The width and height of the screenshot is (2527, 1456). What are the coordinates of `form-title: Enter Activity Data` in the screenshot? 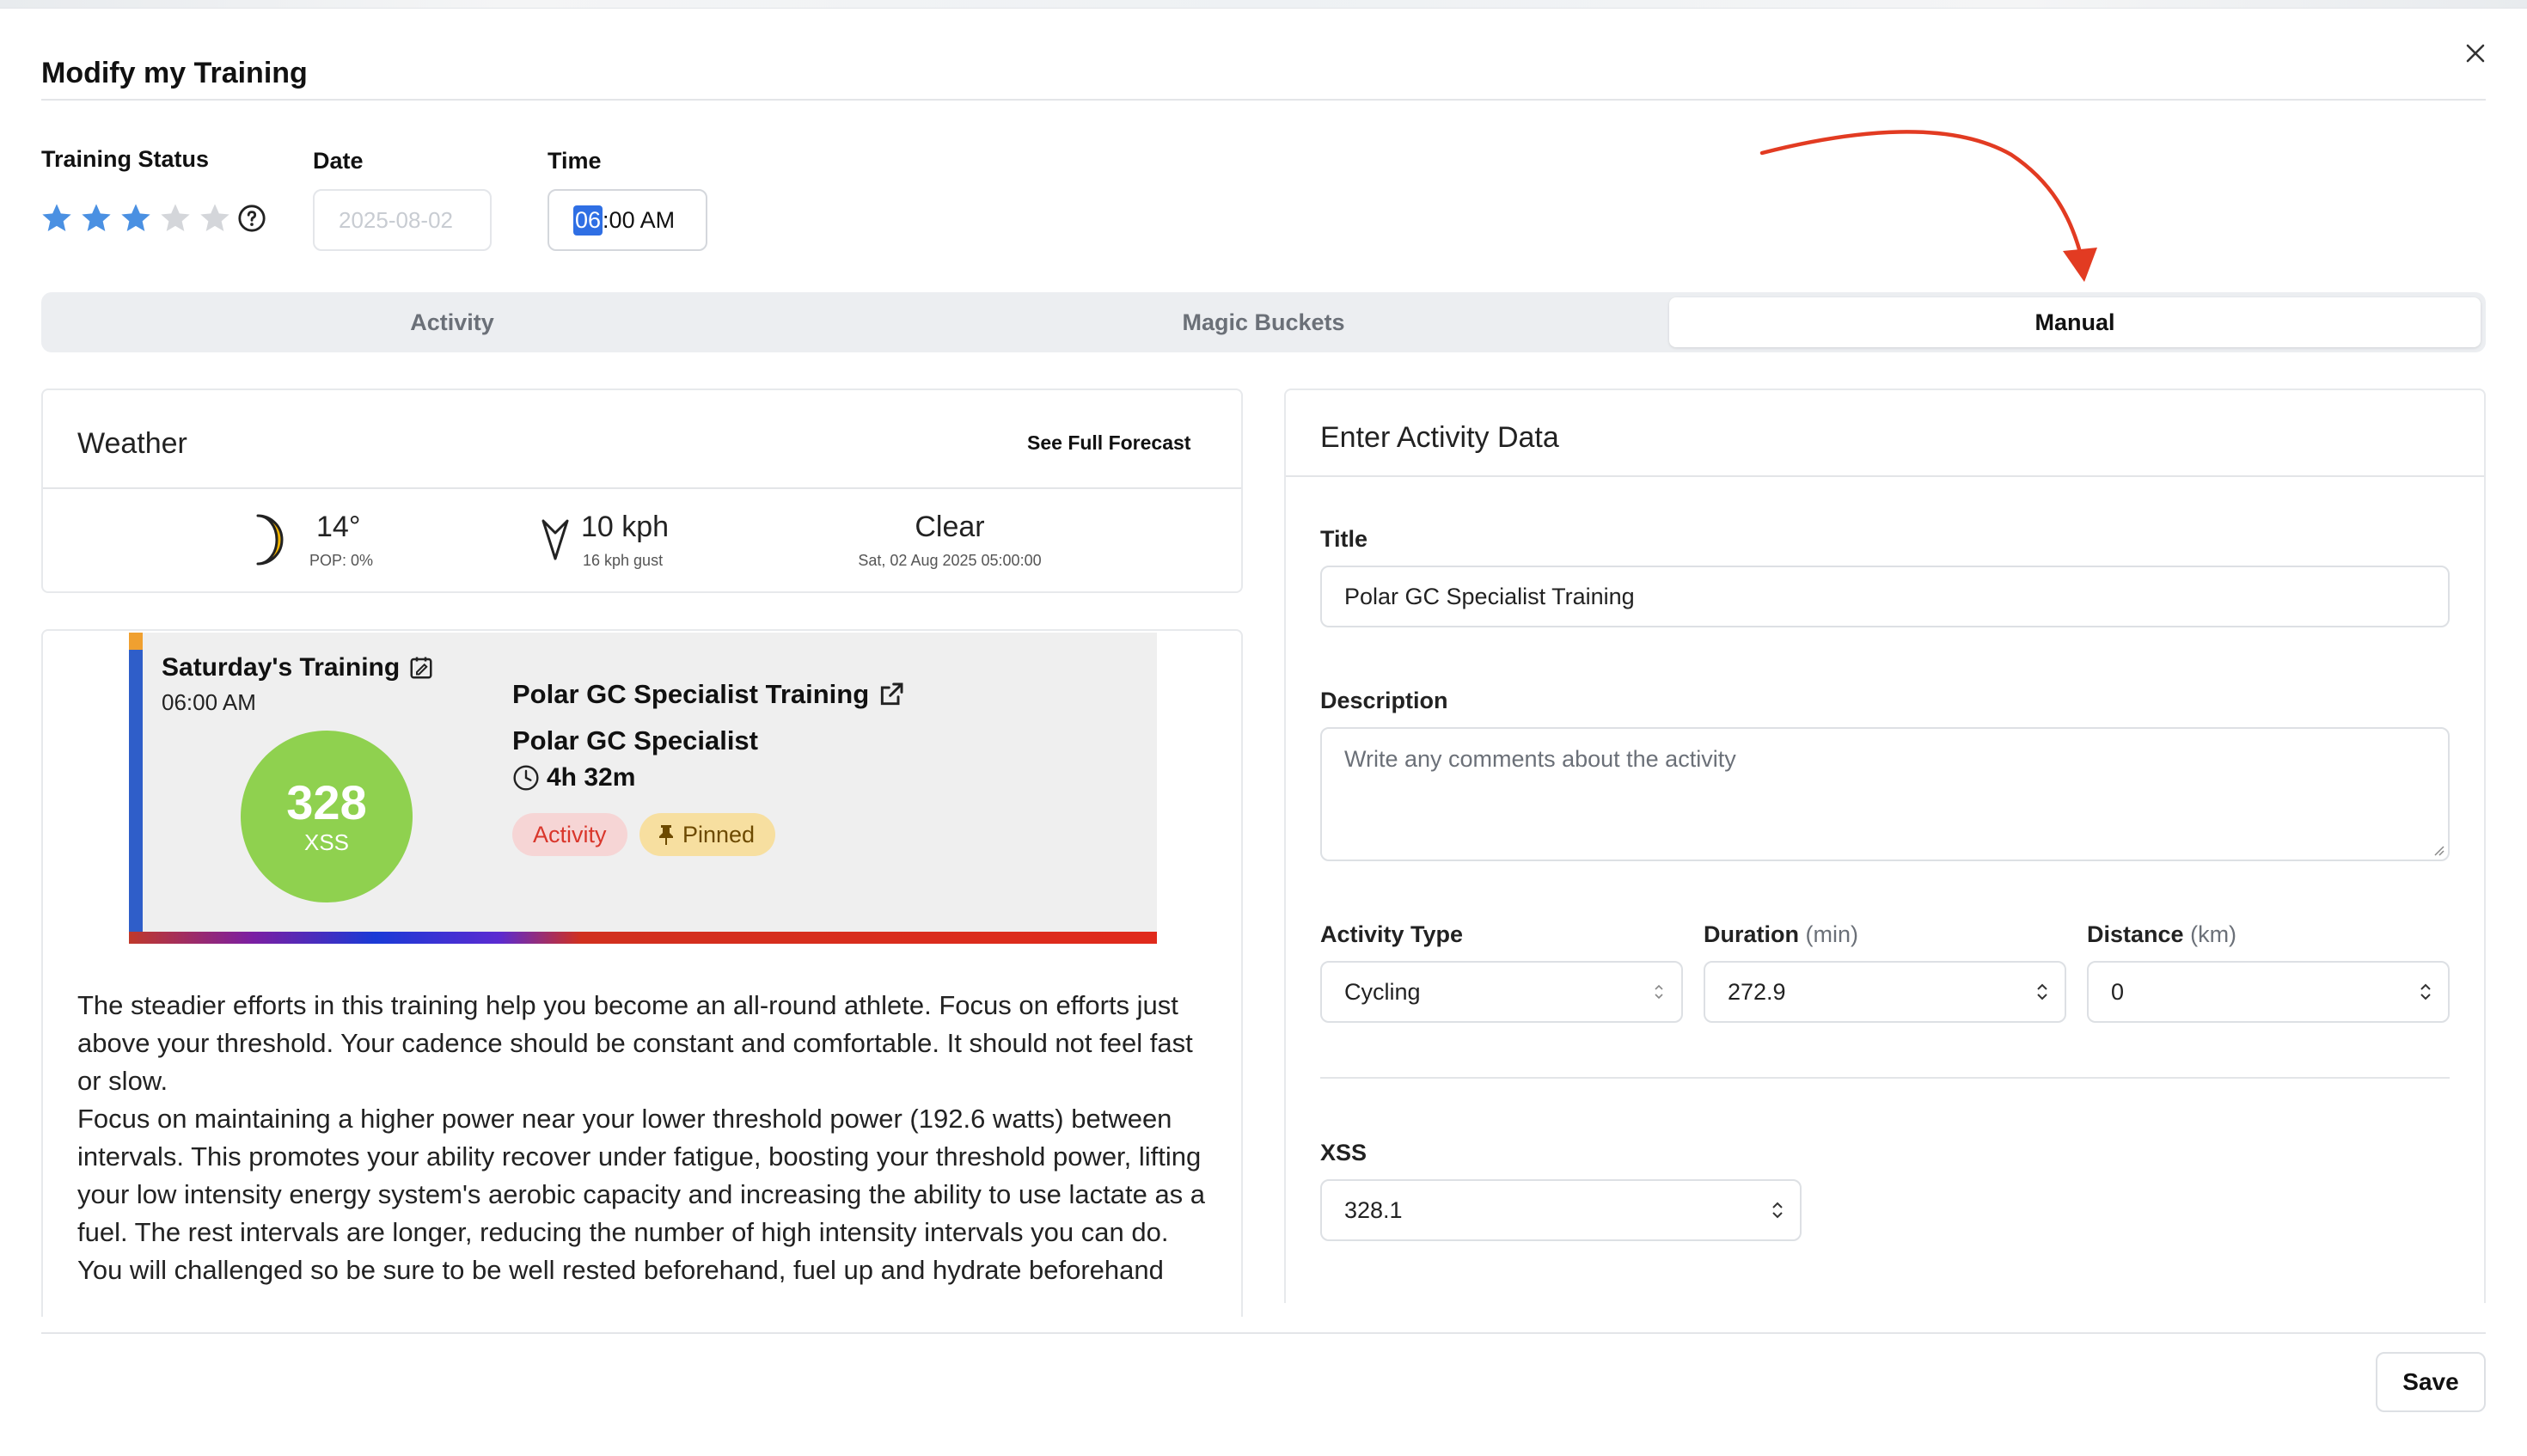 It's located at (1439, 437).